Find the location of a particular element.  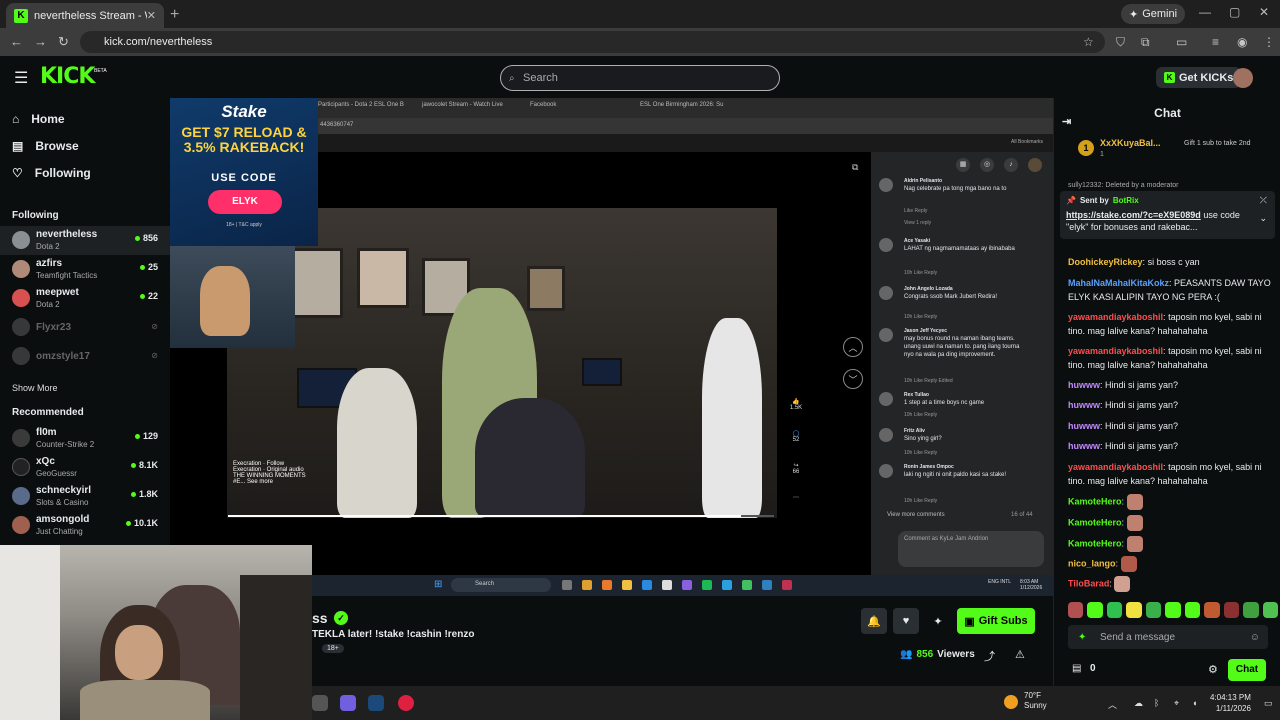

new-tab-button: + is located at coordinates (174, 15).